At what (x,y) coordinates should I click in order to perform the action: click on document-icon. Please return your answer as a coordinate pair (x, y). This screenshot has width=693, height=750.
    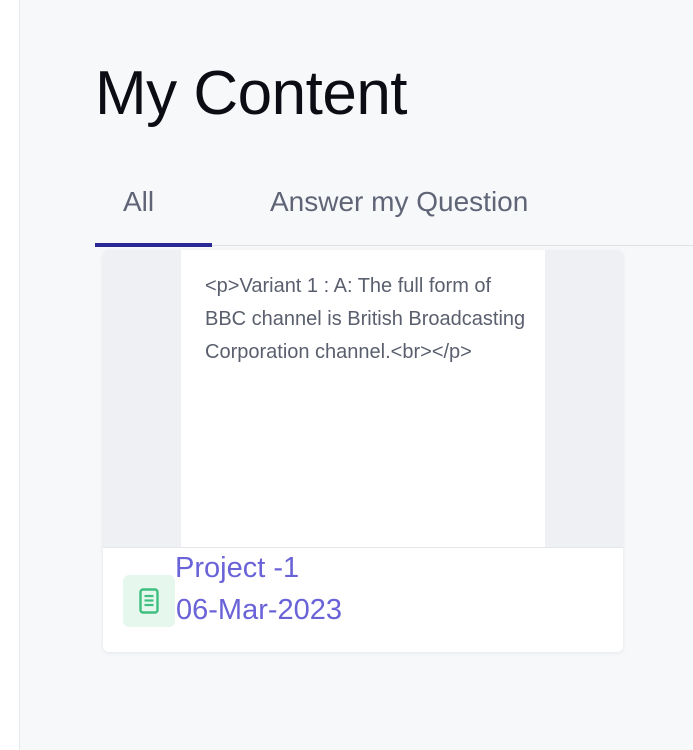
    Looking at the image, I should click on (149, 601).